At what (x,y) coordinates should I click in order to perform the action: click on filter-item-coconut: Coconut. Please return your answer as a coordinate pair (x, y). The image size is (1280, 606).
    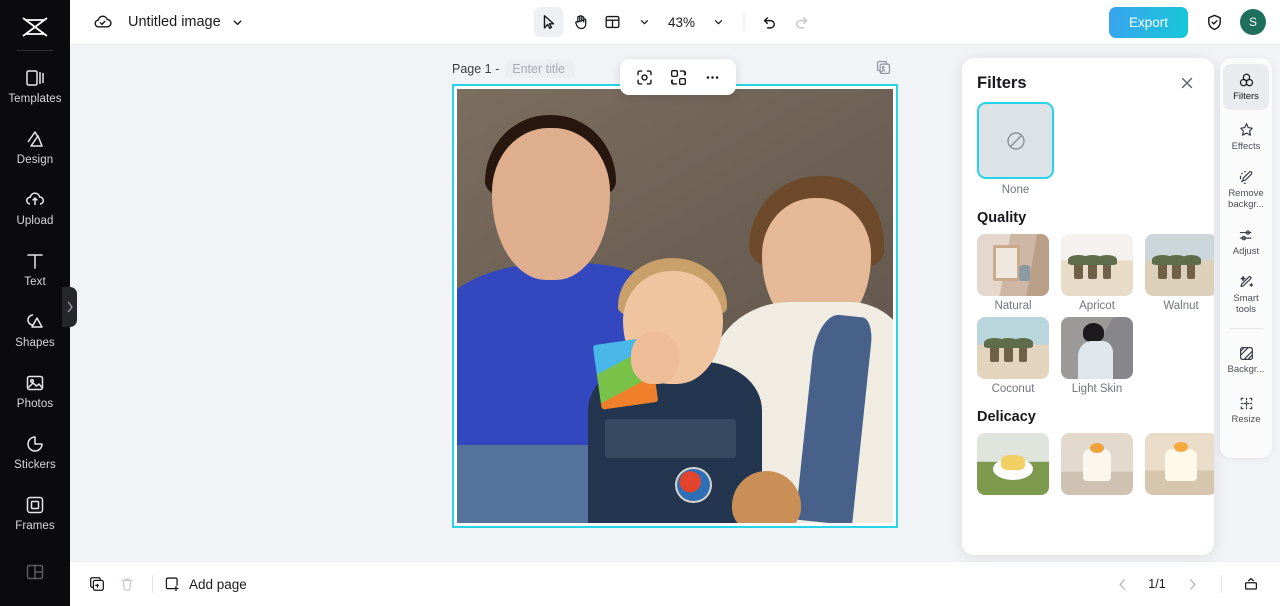
    Looking at the image, I should click on (1013, 356).